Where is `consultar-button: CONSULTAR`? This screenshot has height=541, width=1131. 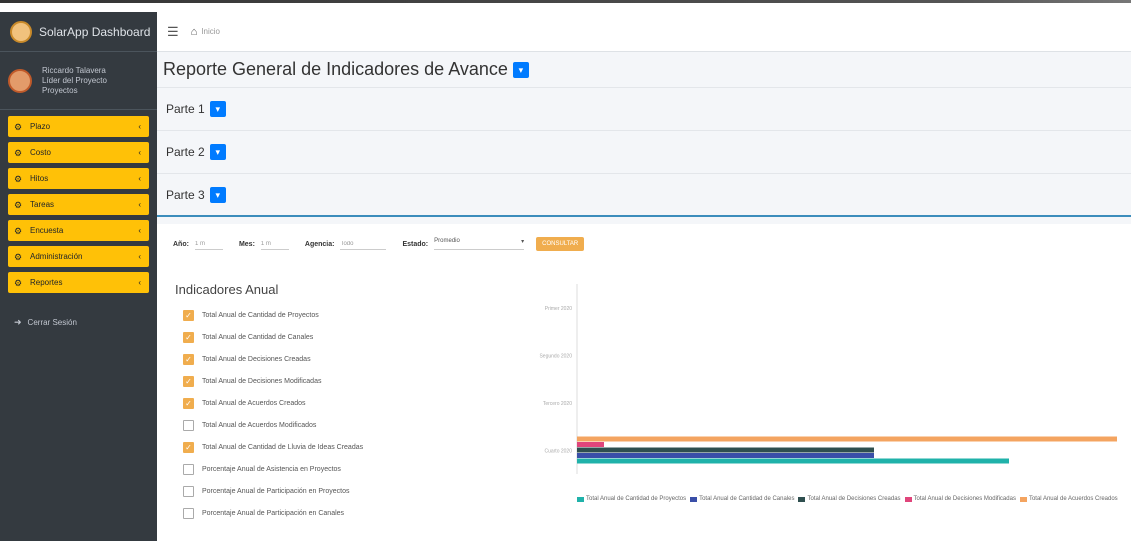
consultar-button: CONSULTAR is located at coordinates (560, 244).